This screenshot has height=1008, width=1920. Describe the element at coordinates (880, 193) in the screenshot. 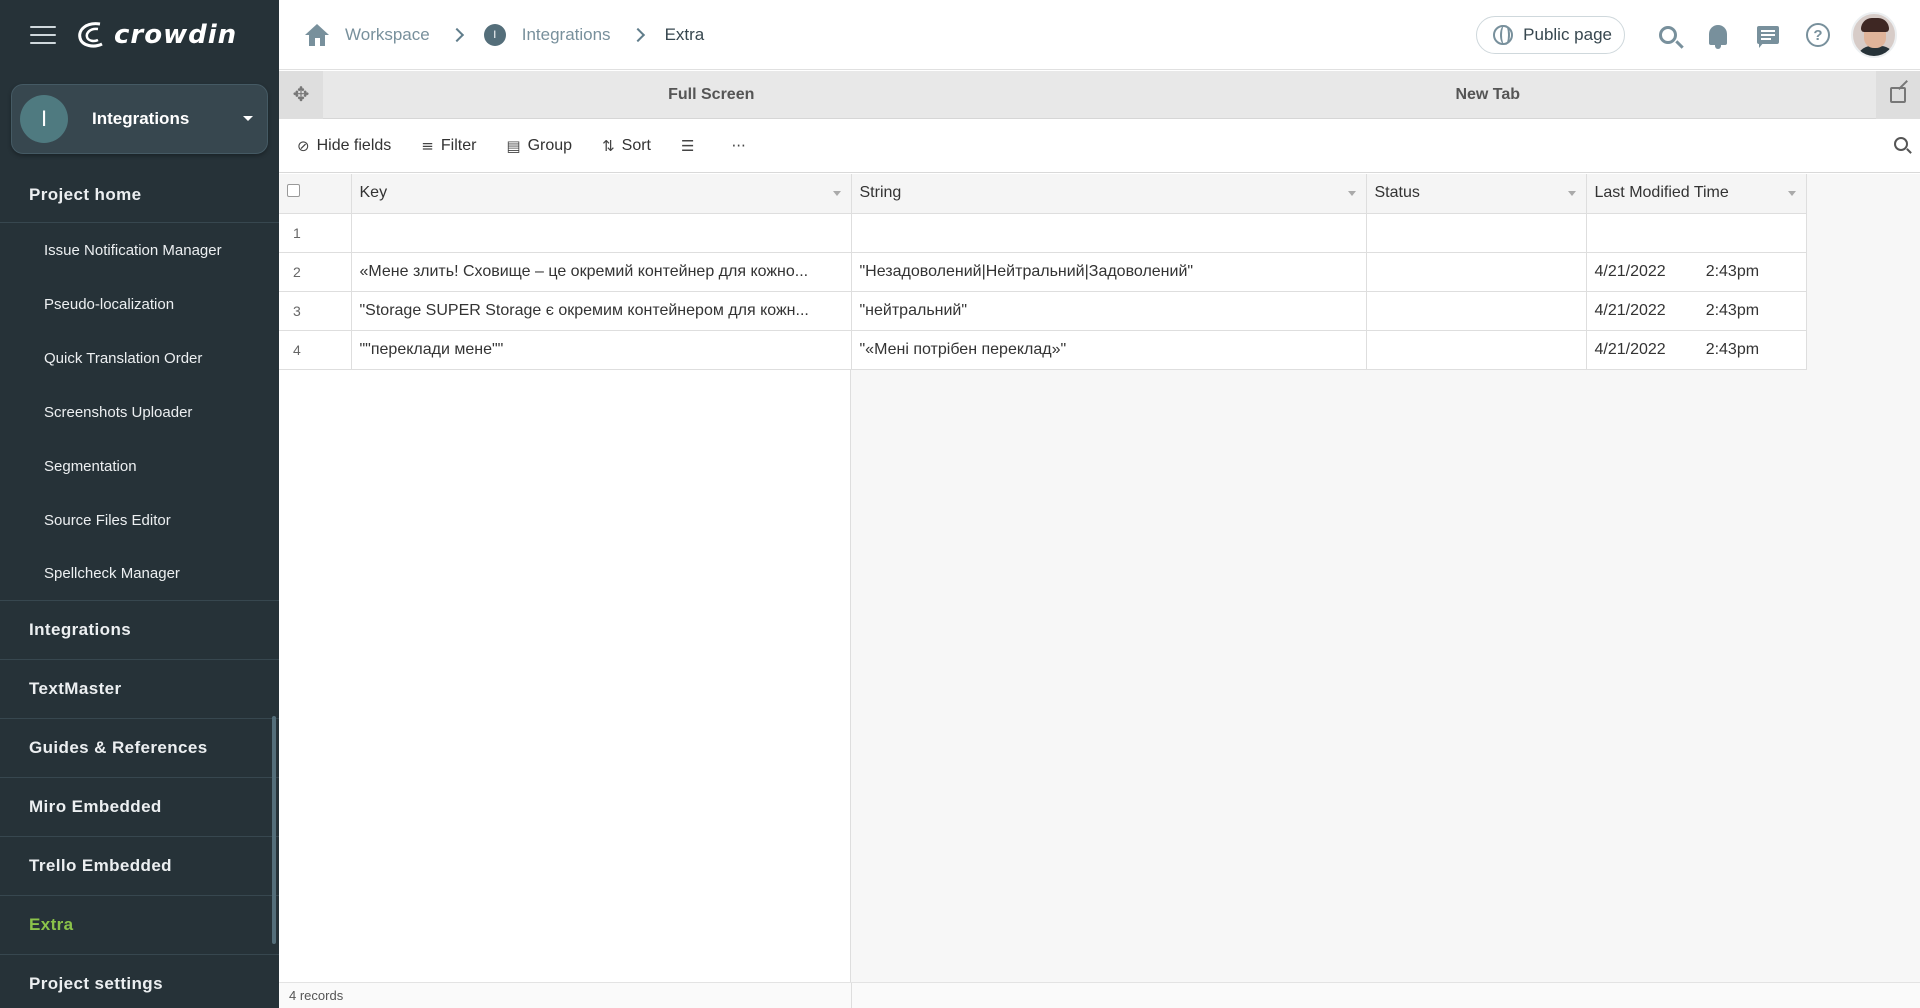

I see `column-header-string-label: String` at that location.